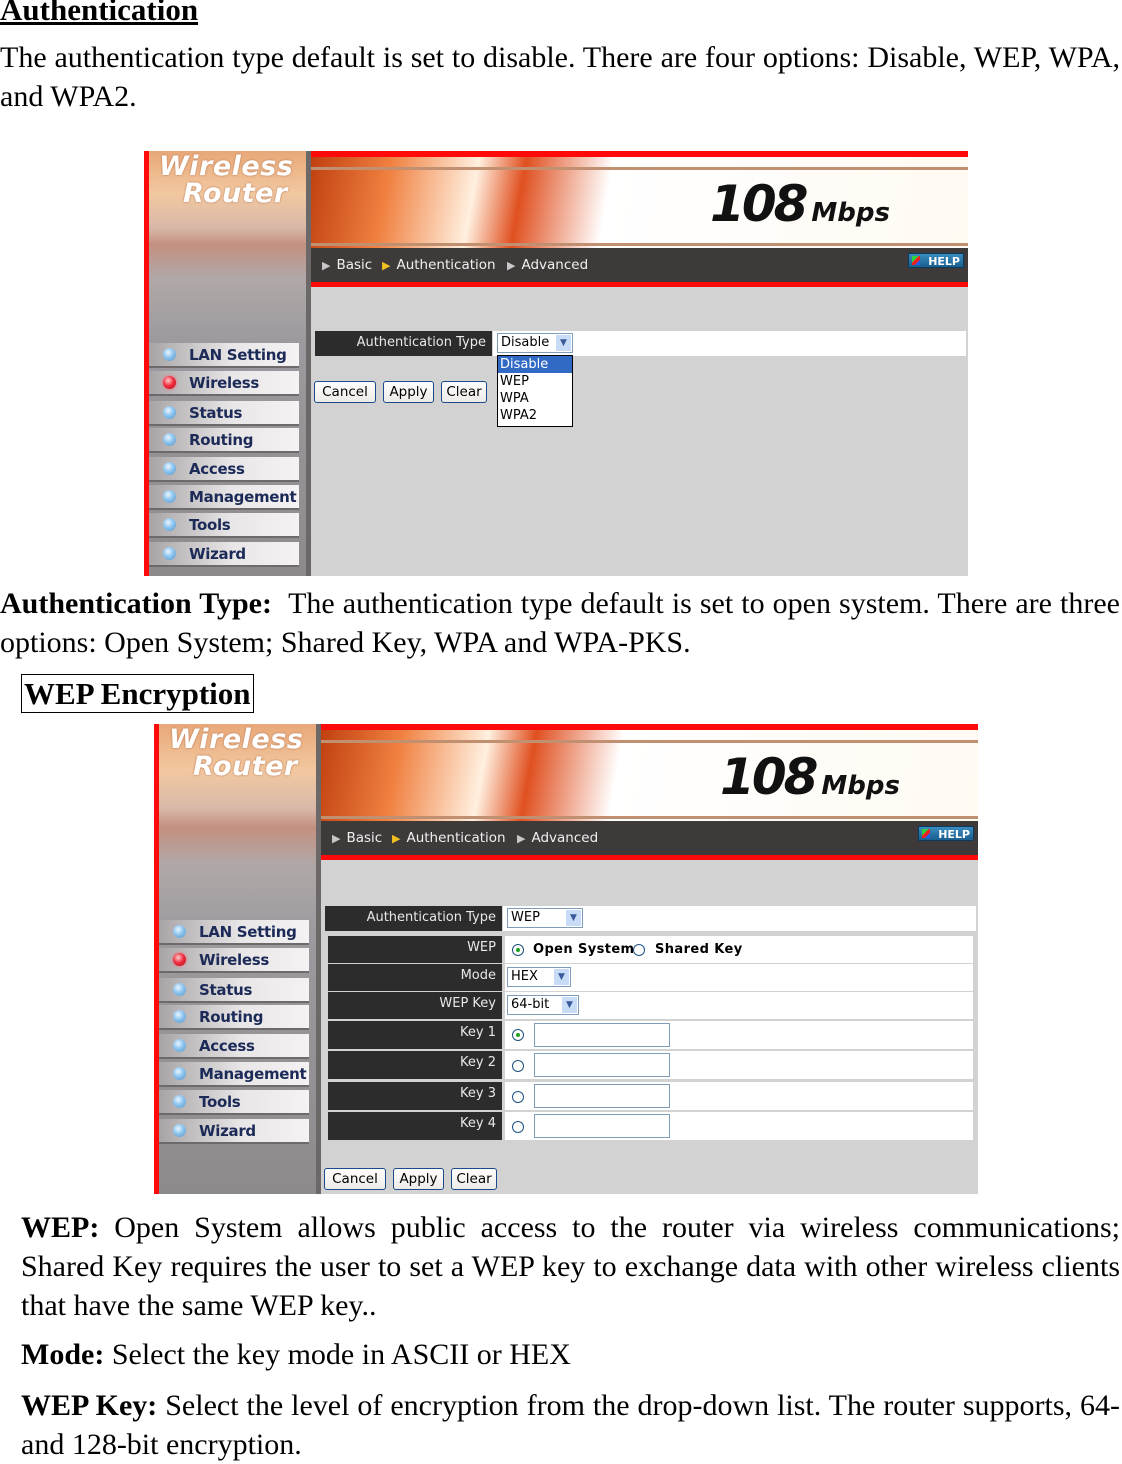 The height and width of the screenshot is (1464, 1122). Describe the element at coordinates (535, 398) in the screenshot. I see `option-wpa: WPA` at that location.